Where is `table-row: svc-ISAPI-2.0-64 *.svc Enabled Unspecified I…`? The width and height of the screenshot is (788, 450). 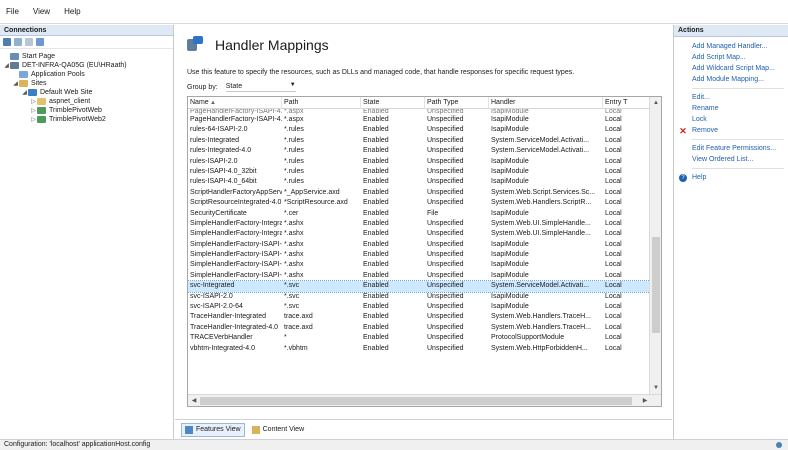
table-row: svc-ISAPI-2.0-64 *.svc Enabled Unspecified I… is located at coordinates (419, 307).